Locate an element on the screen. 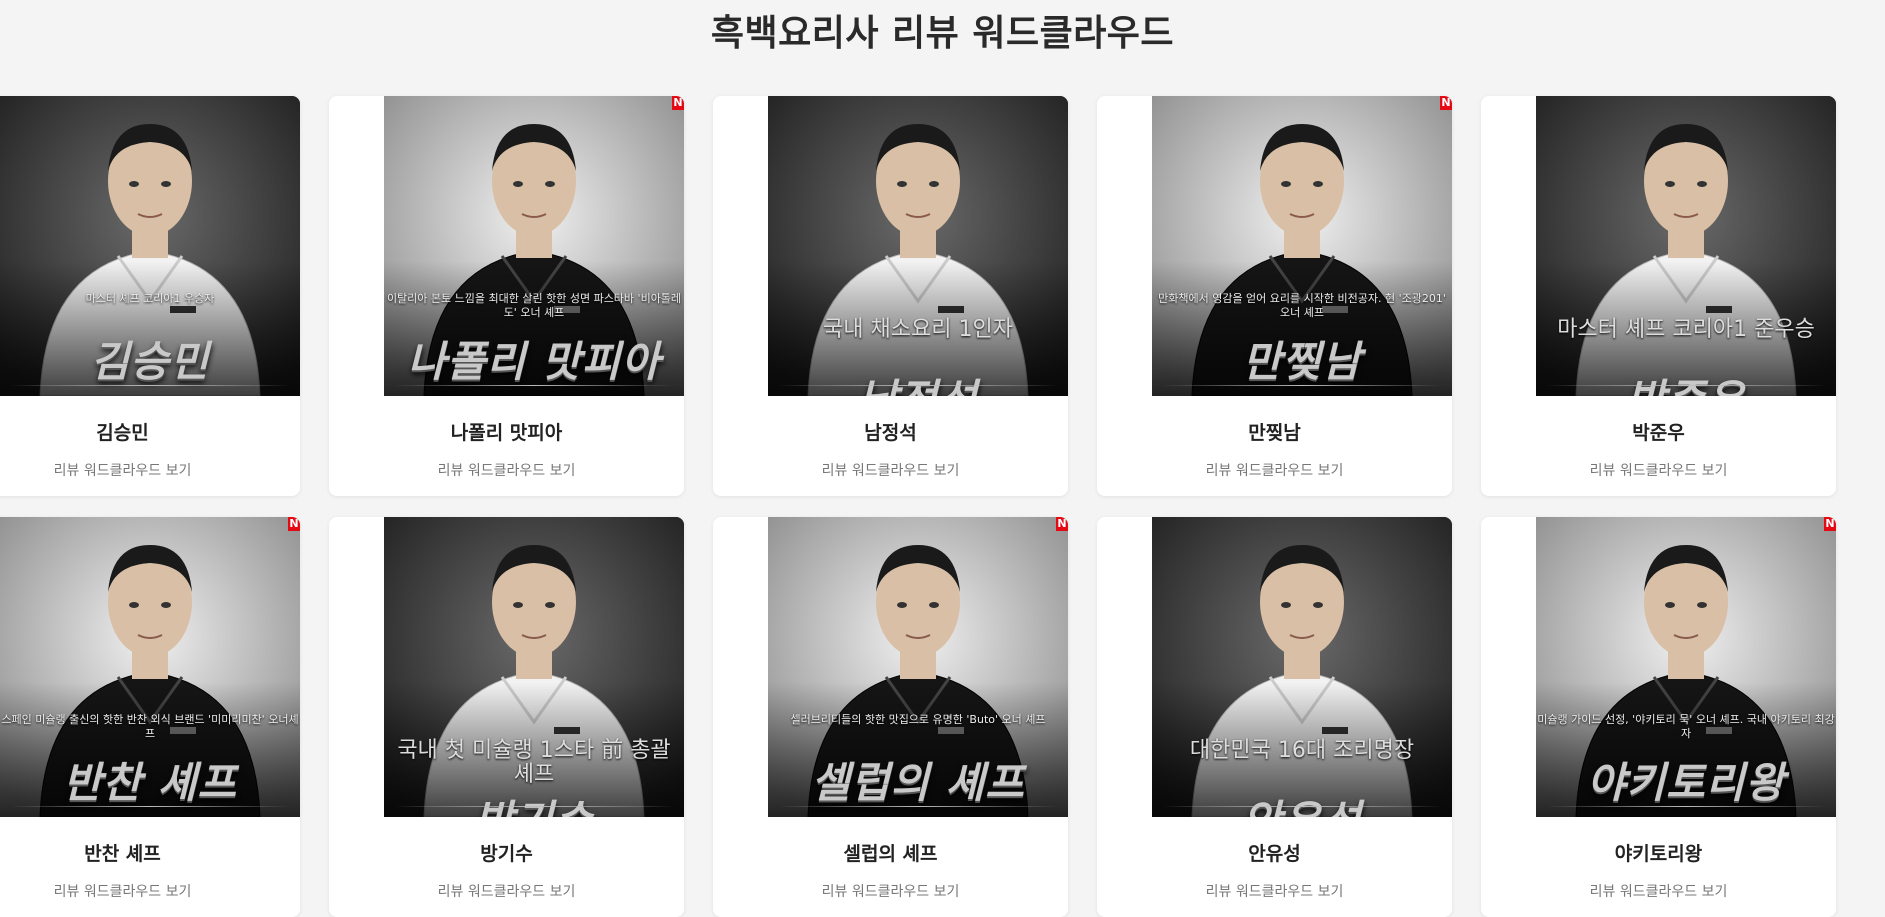 This screenshot has height=917, width=1885. chef-name: 김승민 is located at coordinates (122, 433).